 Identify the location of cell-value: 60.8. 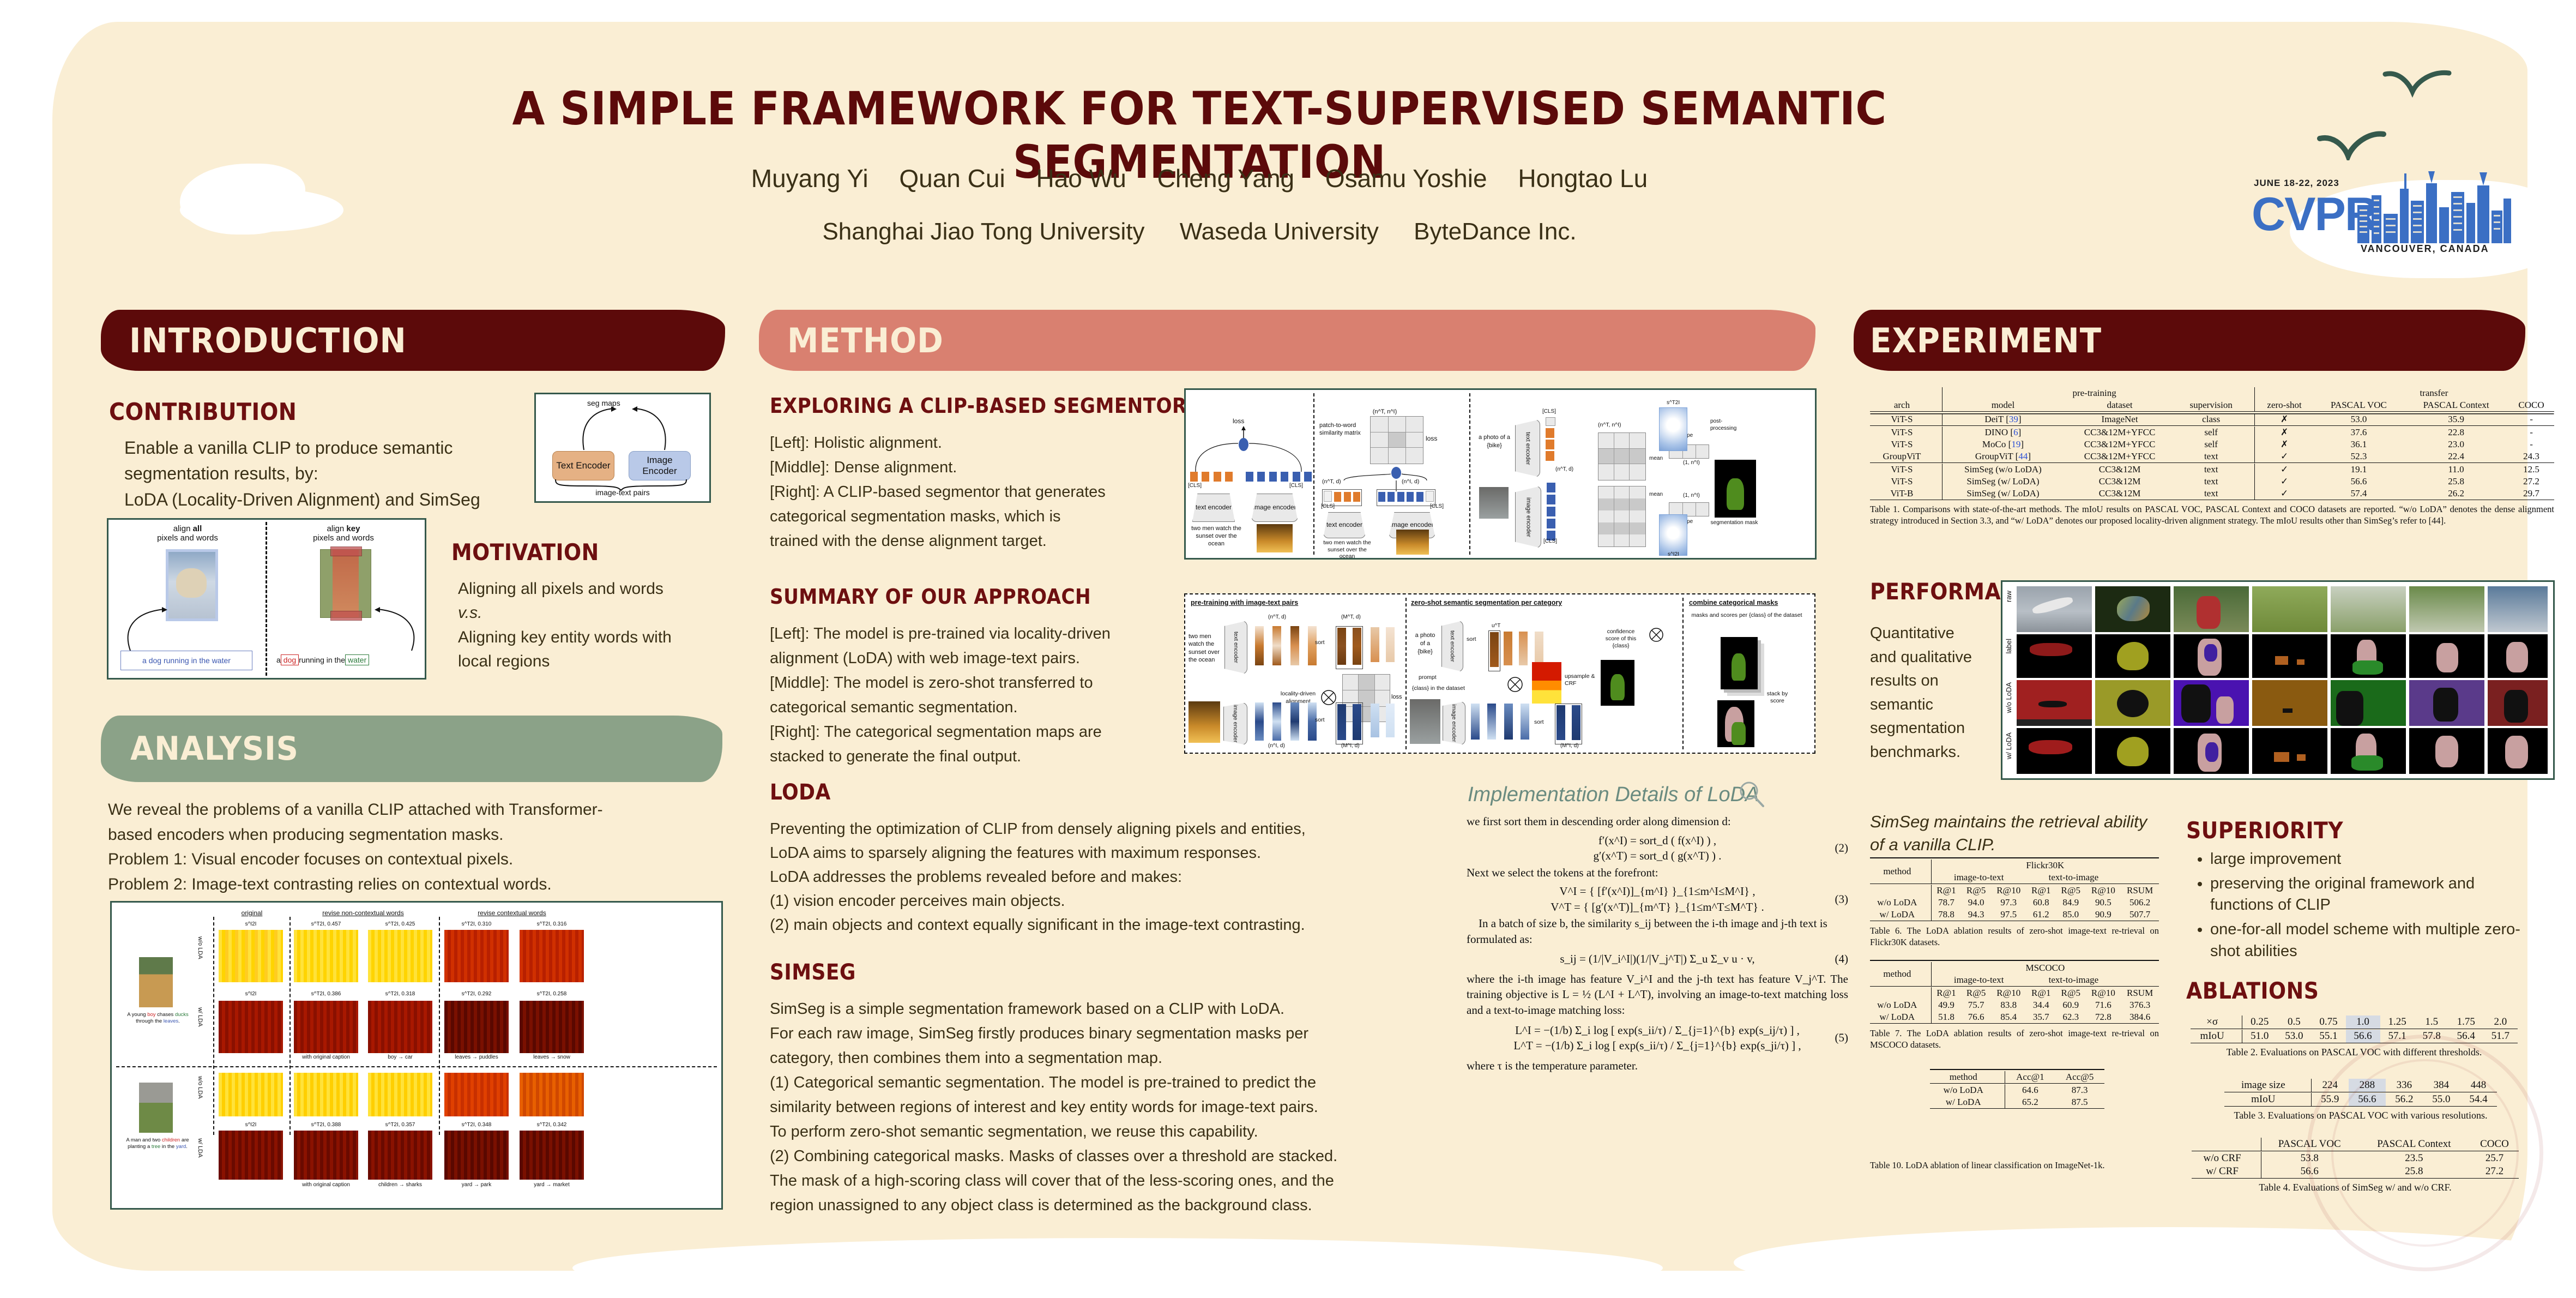
(2041, 902).